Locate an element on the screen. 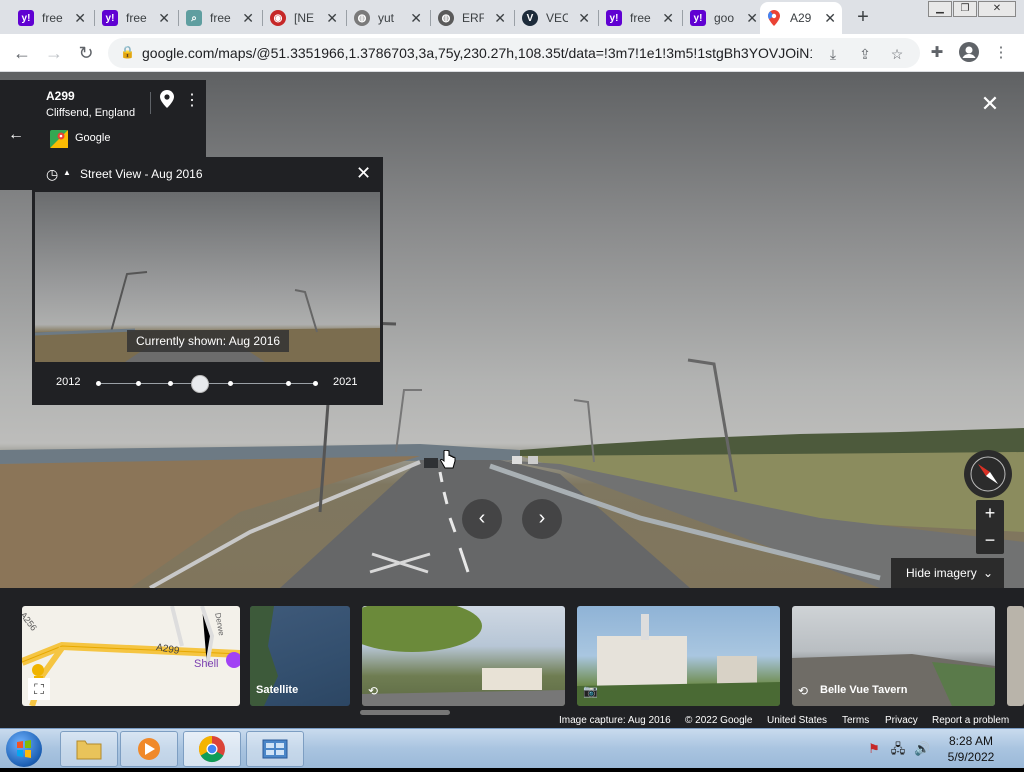  more-options-icon: ⋮ is located at coordinates (192, 100).